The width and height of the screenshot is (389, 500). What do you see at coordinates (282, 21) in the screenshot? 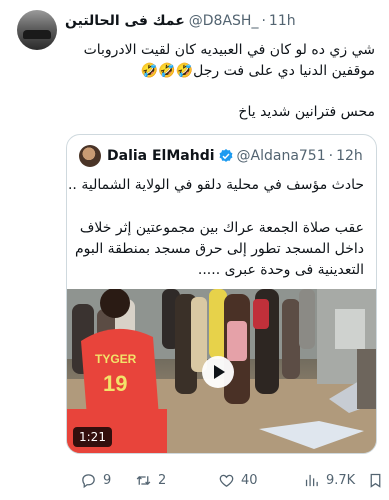
I see `post-time: 11h` at bounding box center [282, 21].